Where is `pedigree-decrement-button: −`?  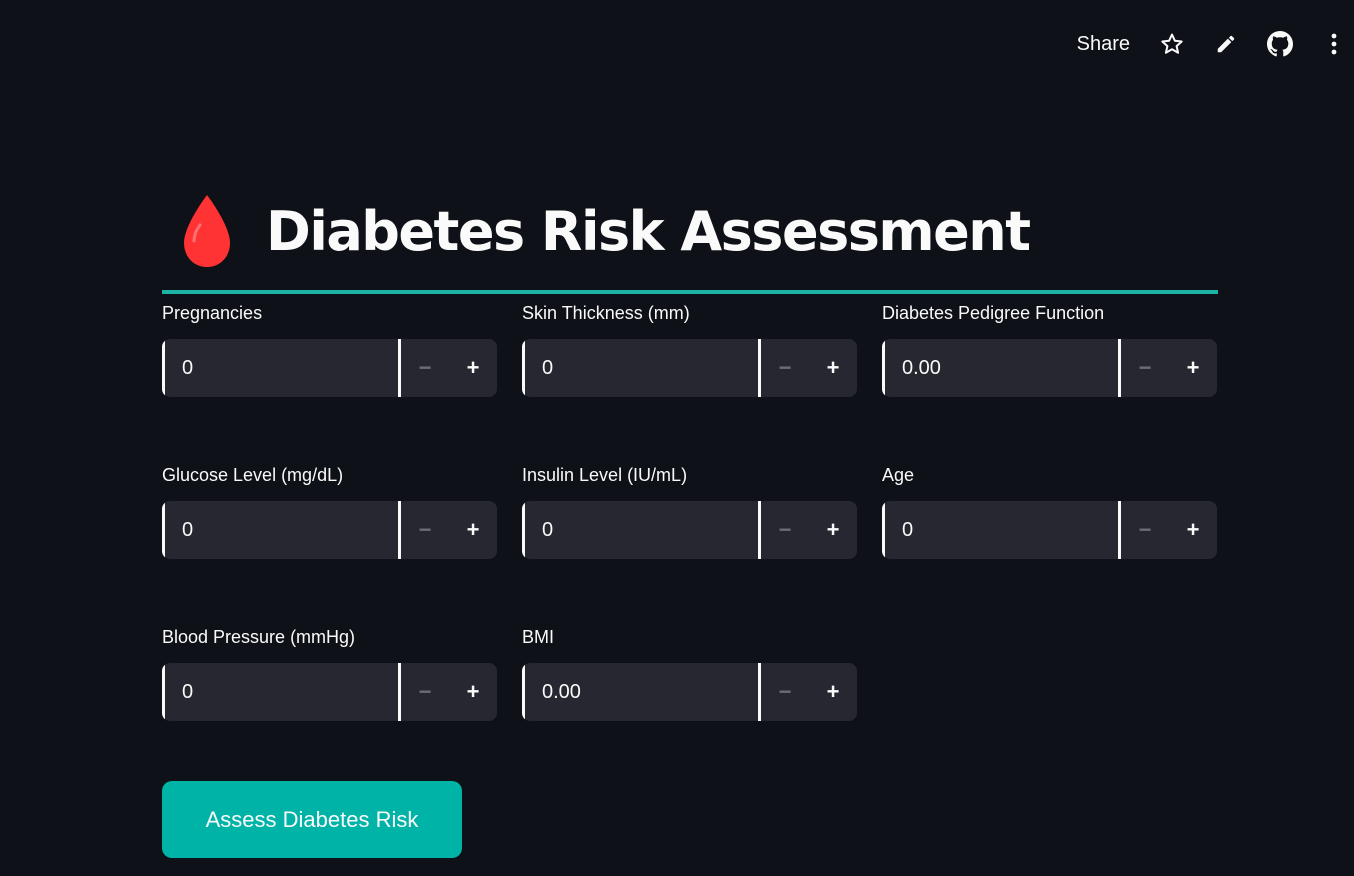
pedigree-decrement-button: − is located at coordinates (1145, 368).